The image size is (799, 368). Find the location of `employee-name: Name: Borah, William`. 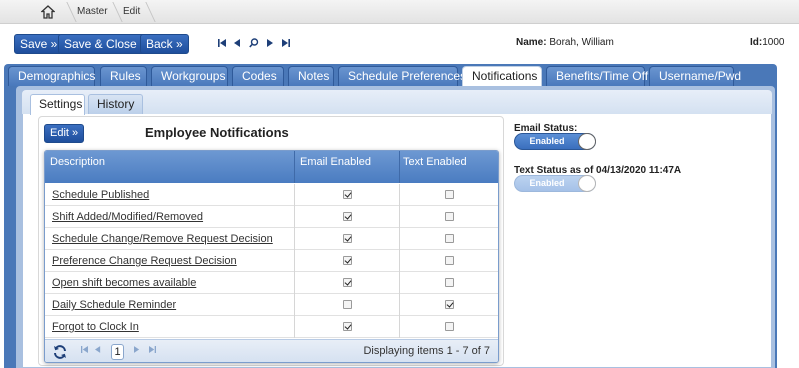

employee-name: Name: Borah, William is located at coordinates (565, 42).